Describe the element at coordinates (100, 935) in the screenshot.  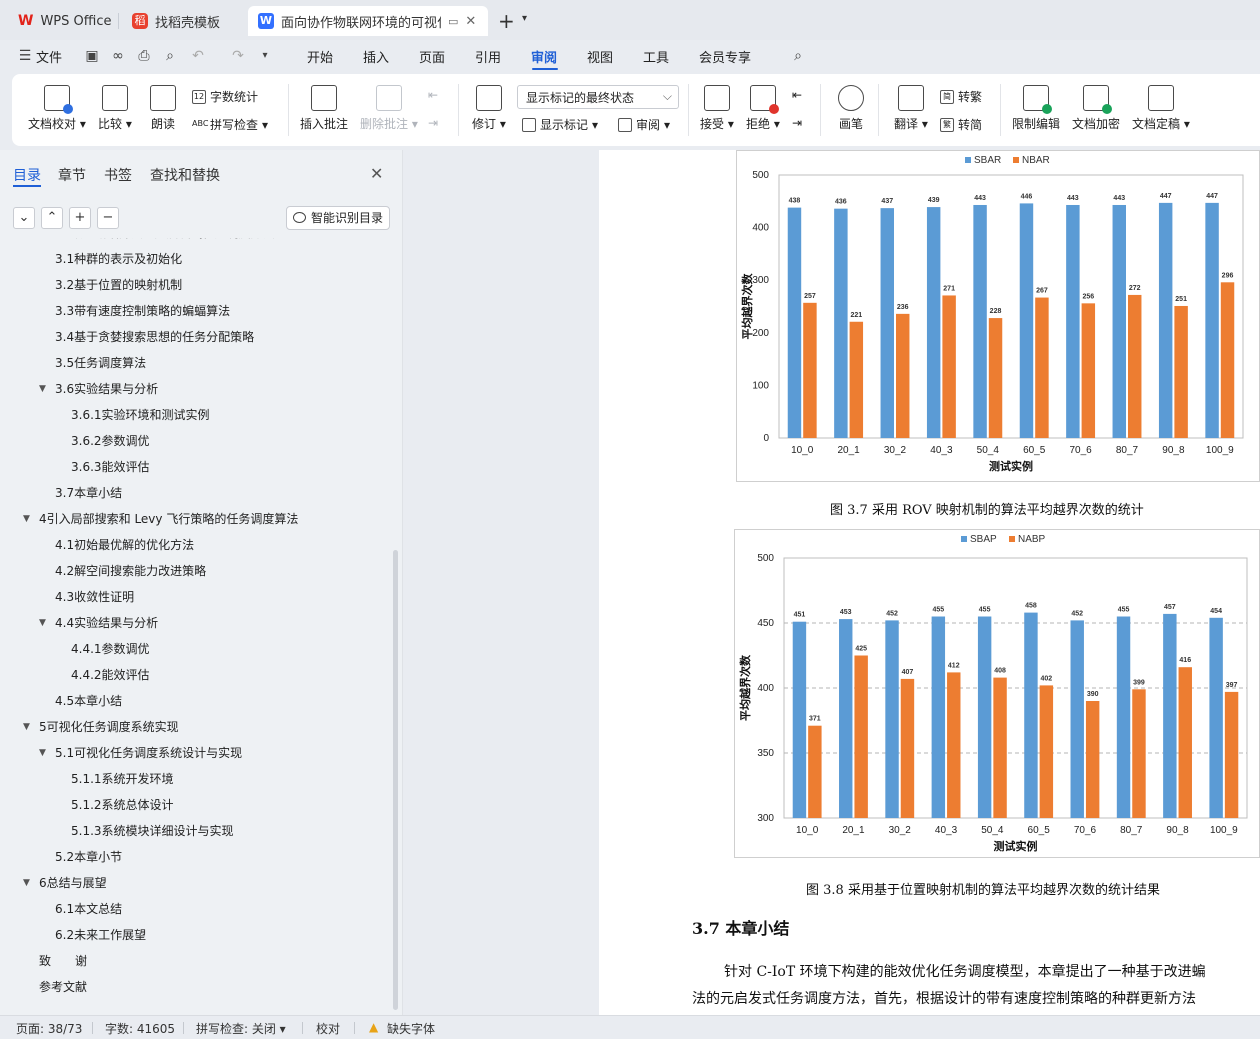
I see `toc-item: 6.2未来工作展望` at that location.